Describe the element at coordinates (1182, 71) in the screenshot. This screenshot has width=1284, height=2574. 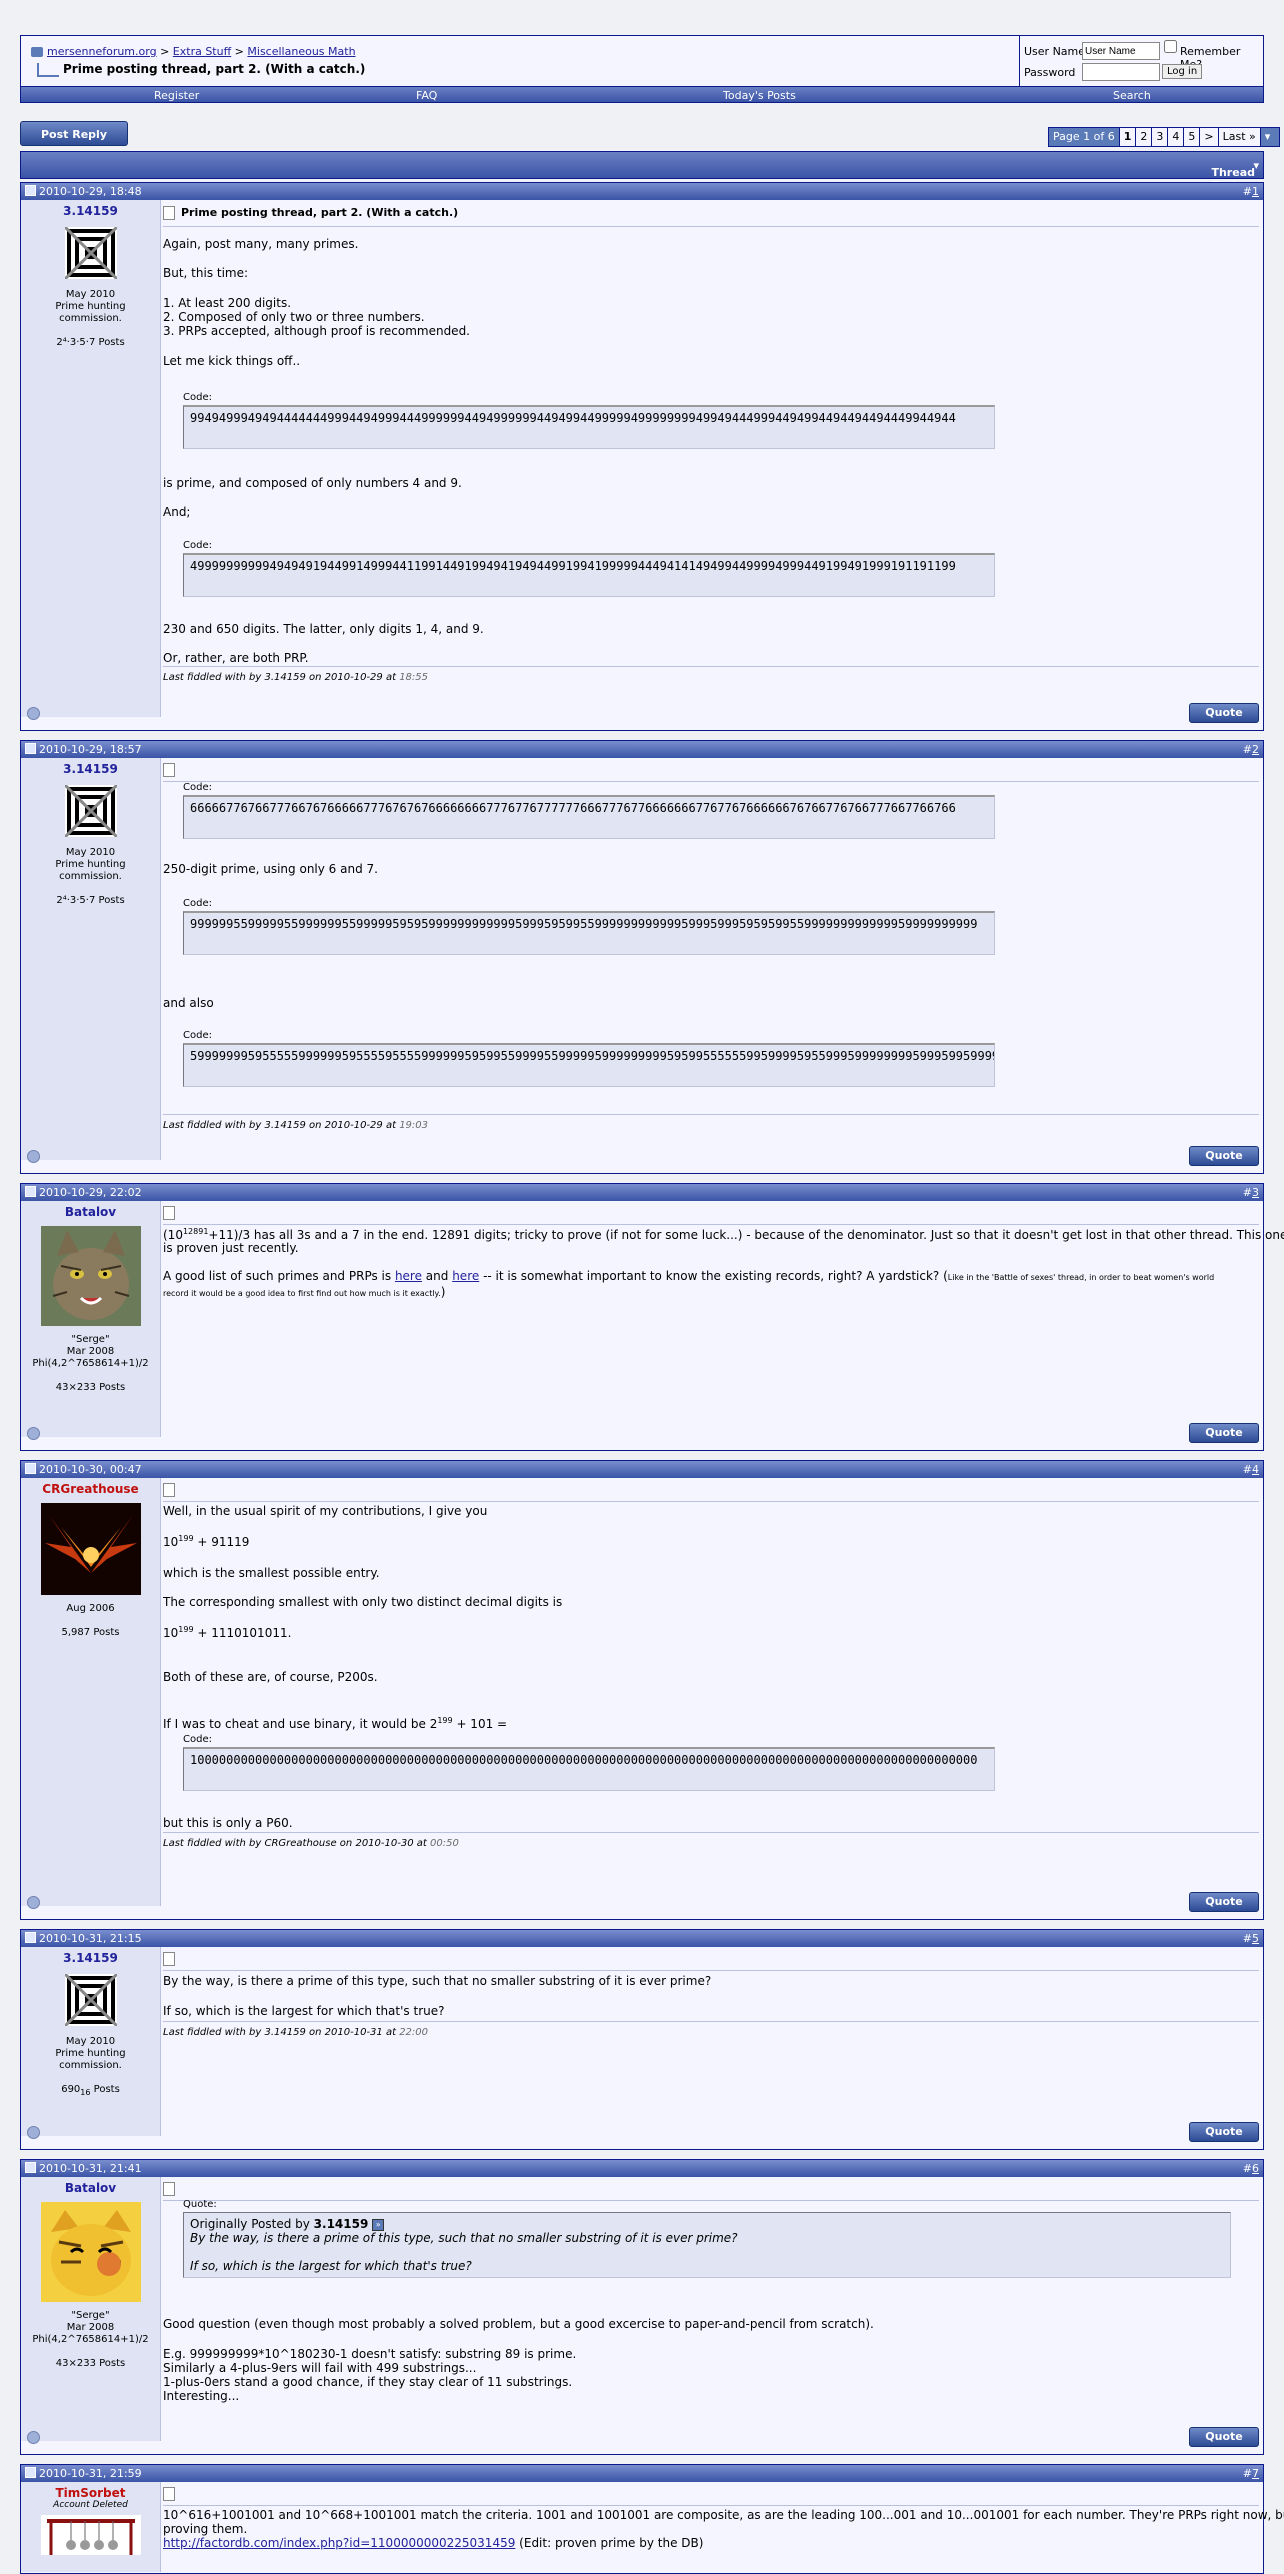
I see `login-button: Log in` at that location.